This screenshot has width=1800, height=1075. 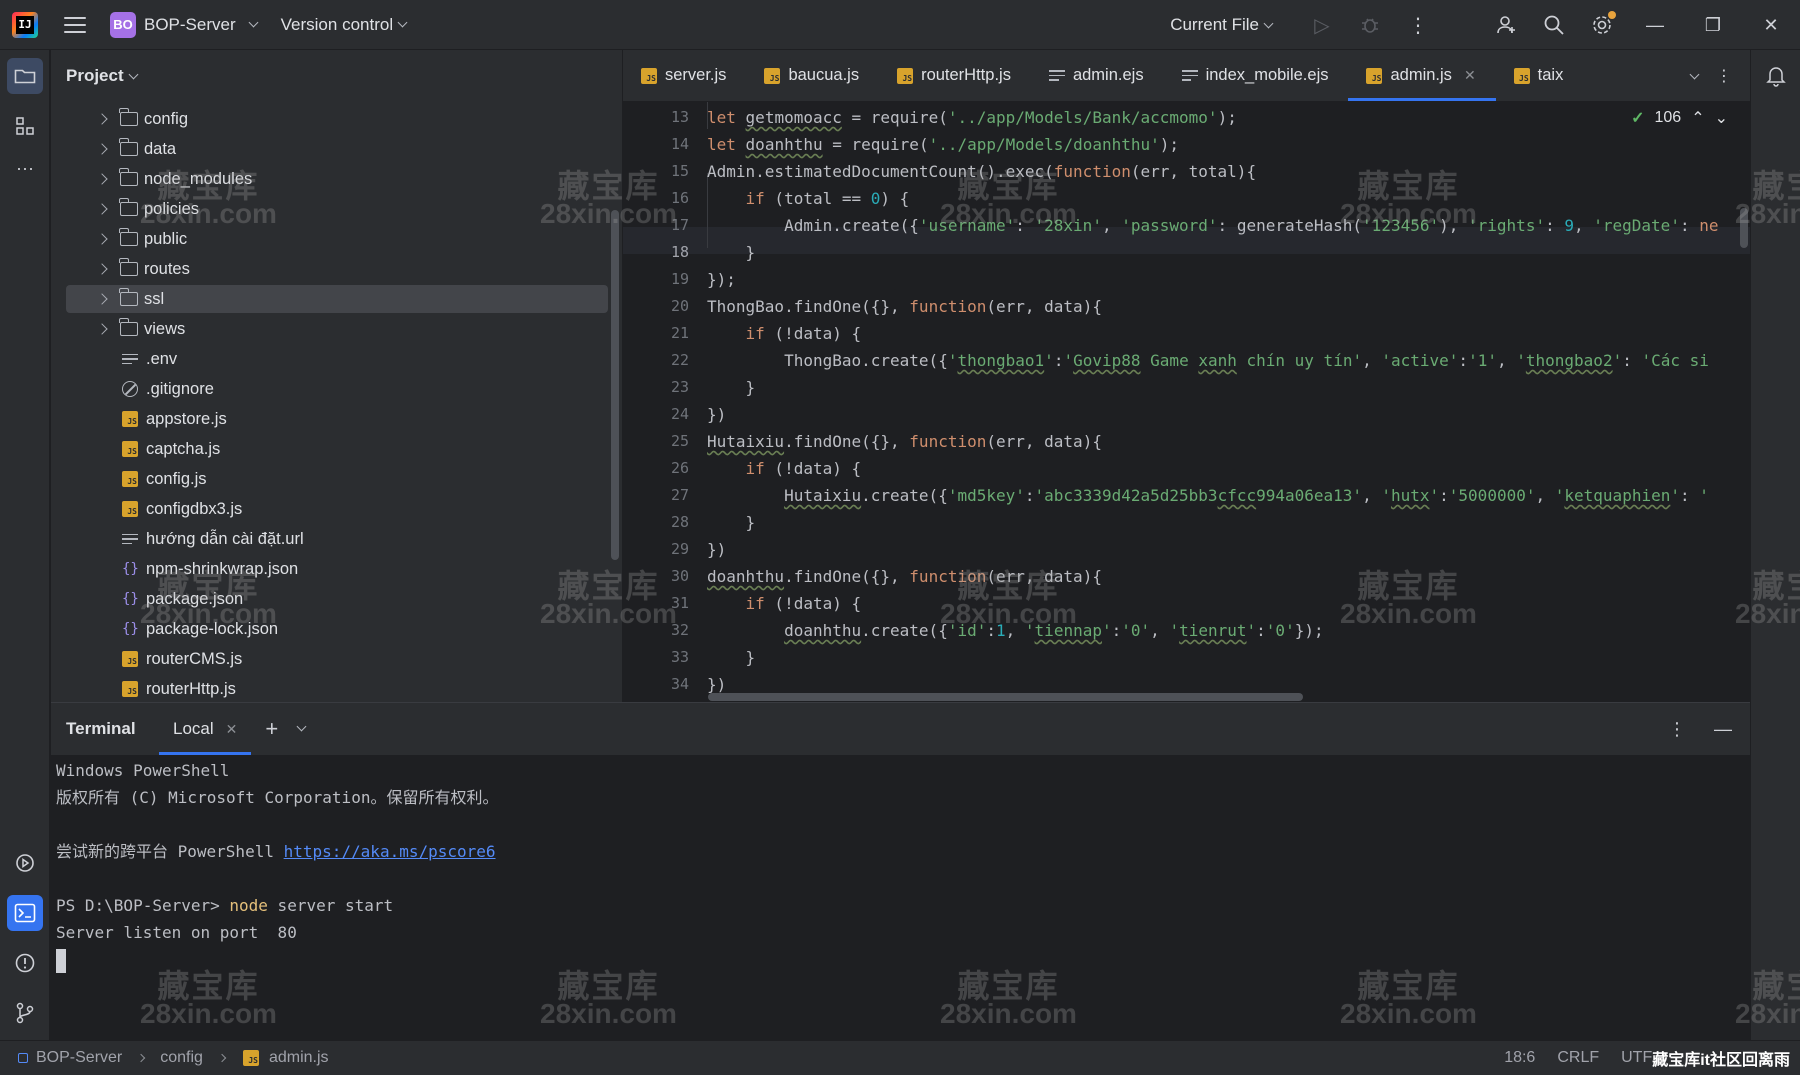 What do you see at coordinates (1554, 25) in the screenshot?
I see `search-icon` at bounding box center [1554, 25].